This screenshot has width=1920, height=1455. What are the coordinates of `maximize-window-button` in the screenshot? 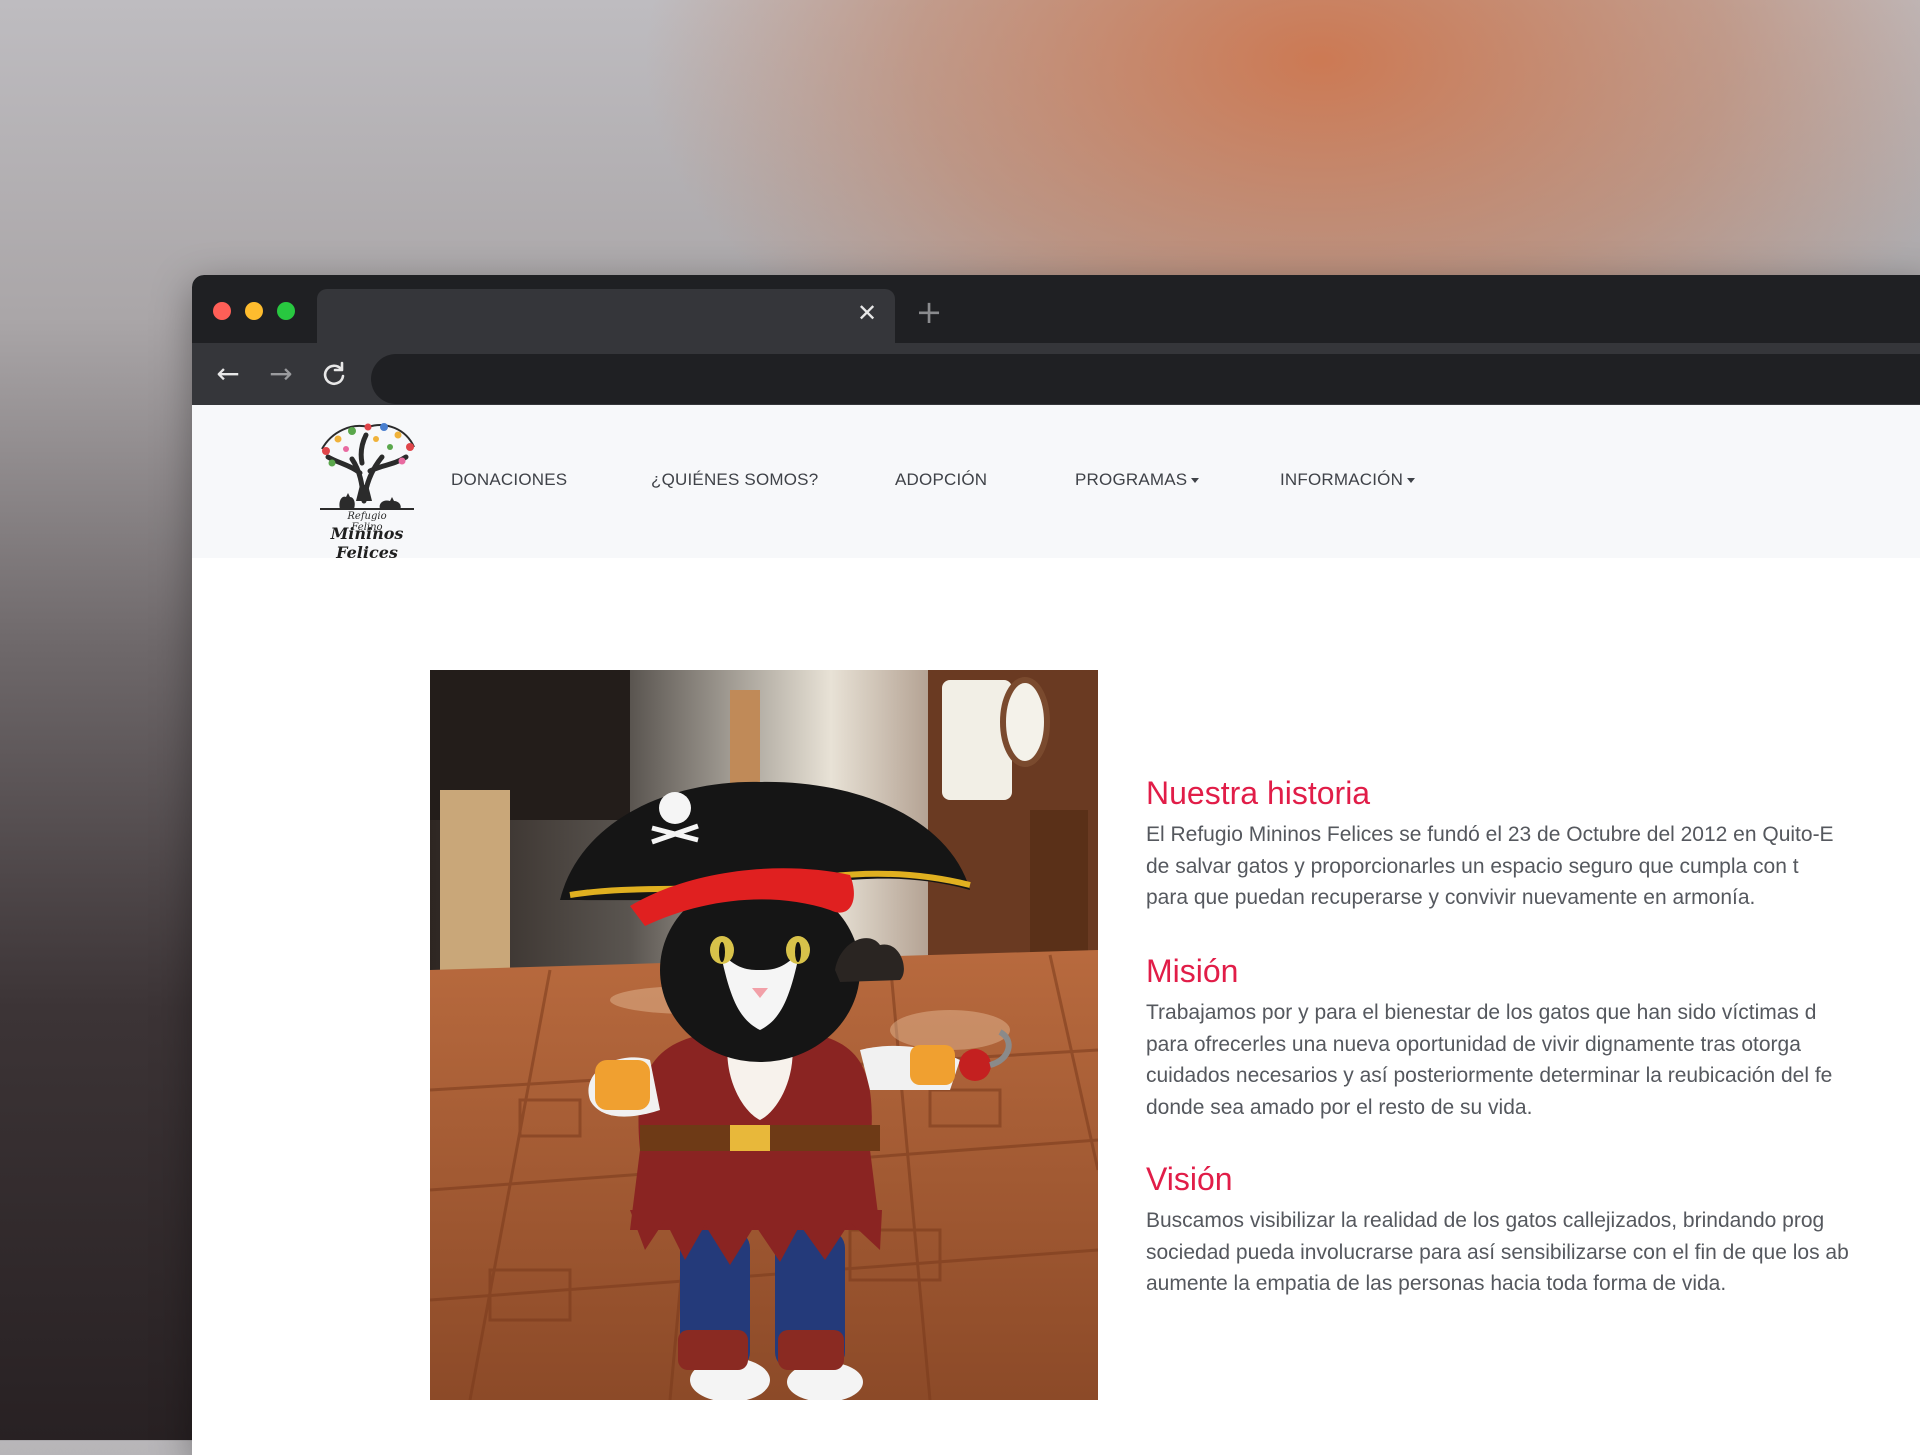 It's located at (286, 311).